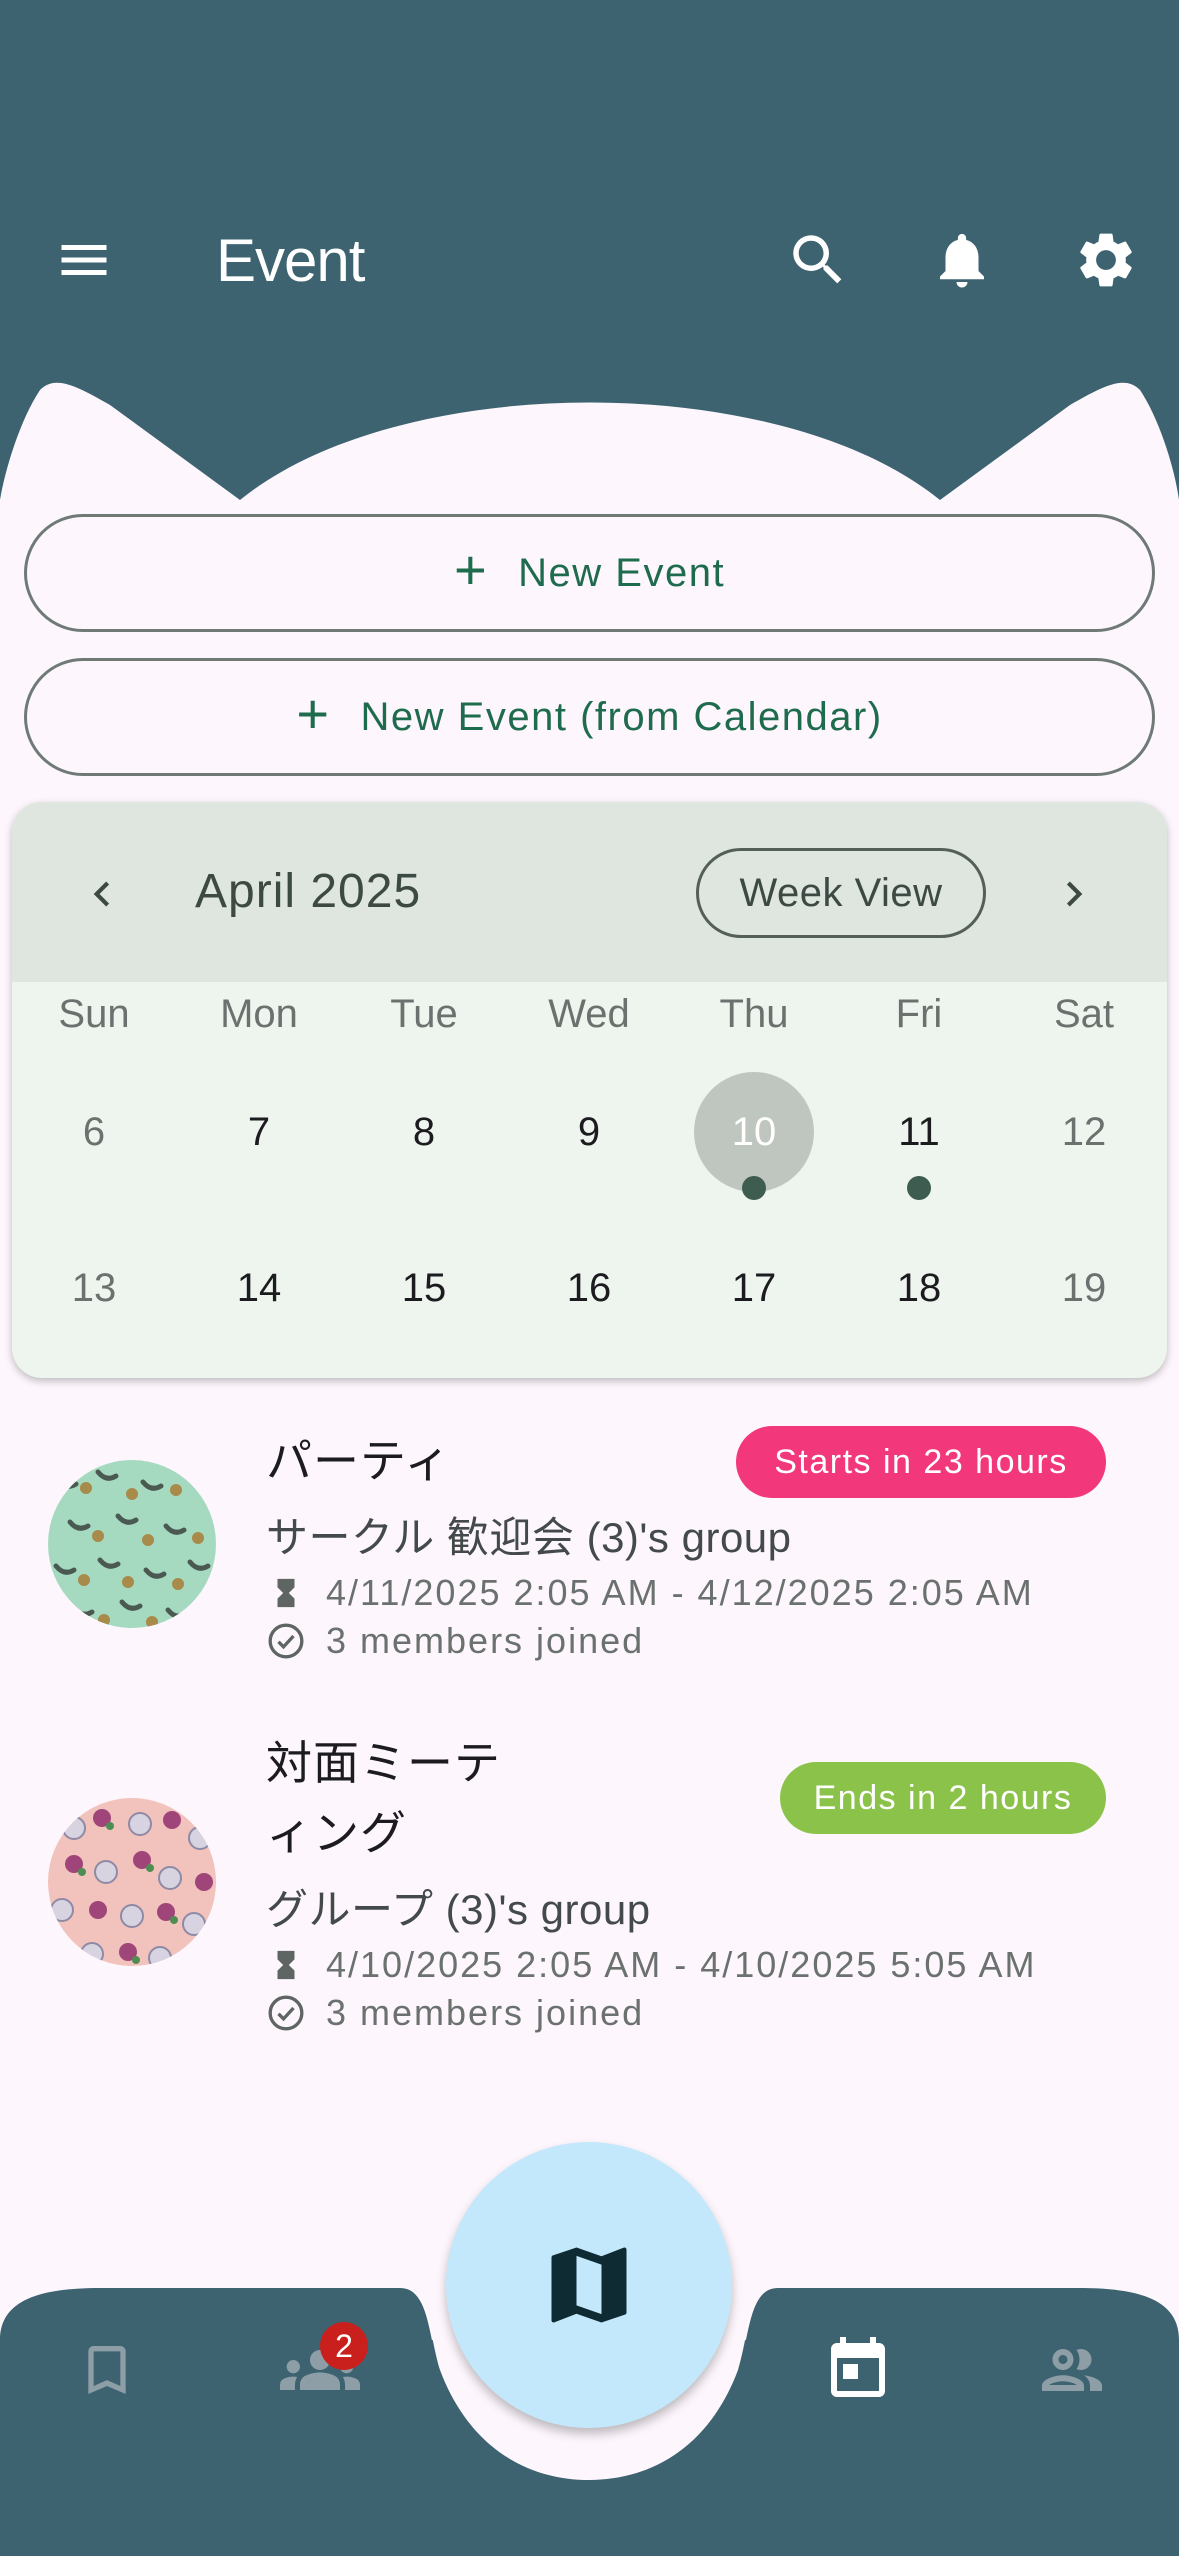  I want to click on event-time-row: 4/10/2025 2:05 AM - 4/10/2025 5:05 AM, so click(651, 1965).